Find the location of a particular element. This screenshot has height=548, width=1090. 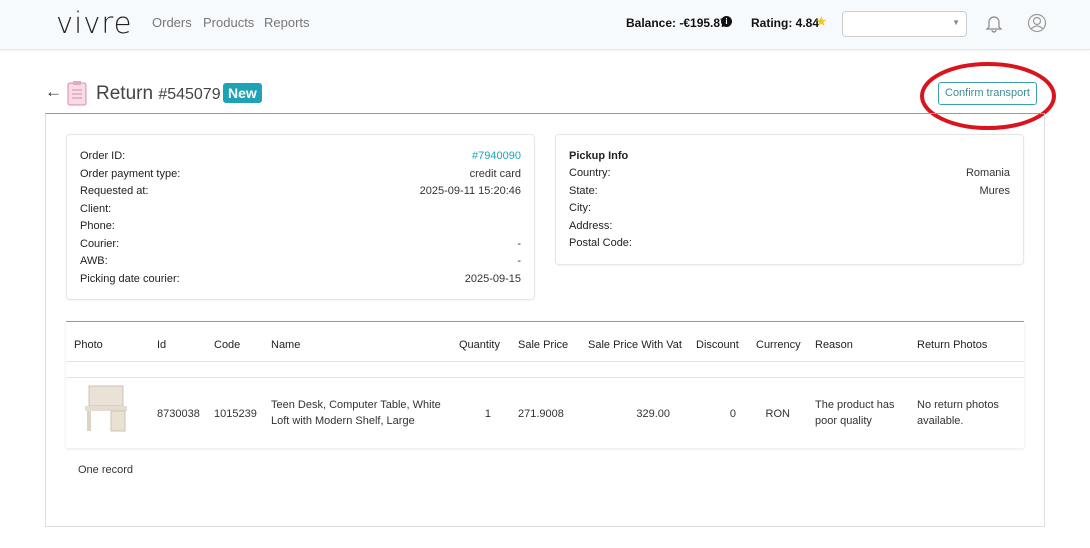

column-header: Currency is located at coordinates (778, 345).